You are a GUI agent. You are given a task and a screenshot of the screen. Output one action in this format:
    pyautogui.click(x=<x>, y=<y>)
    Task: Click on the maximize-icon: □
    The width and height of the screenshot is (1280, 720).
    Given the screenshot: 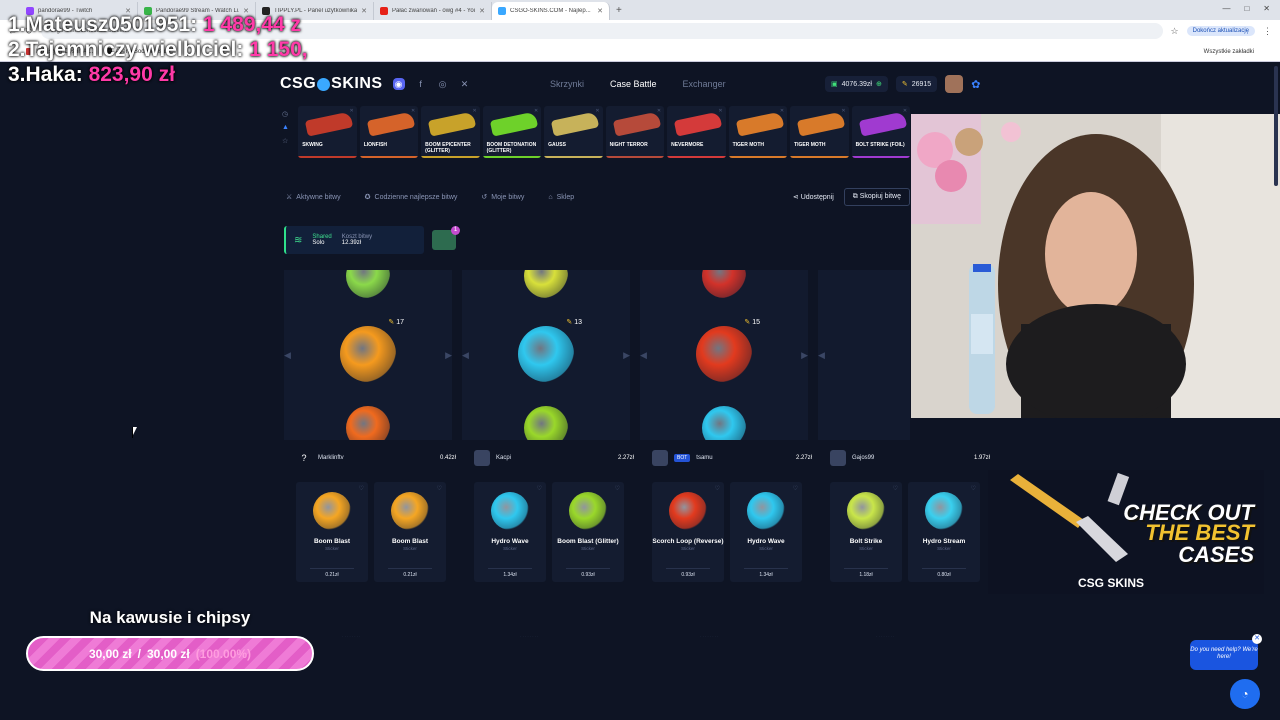 What is the action you would take?
    pyautogui.click(x=1246, y=8)
    